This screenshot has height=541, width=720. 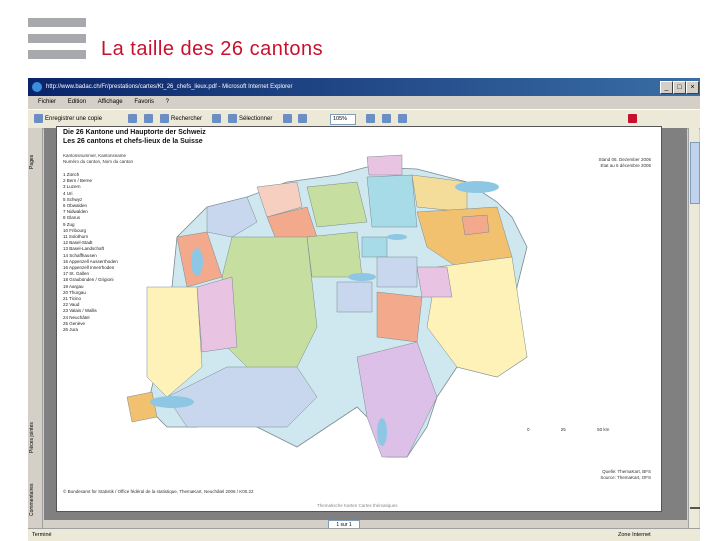 I want to click on yahoo-button, so click(x=633, y=119).